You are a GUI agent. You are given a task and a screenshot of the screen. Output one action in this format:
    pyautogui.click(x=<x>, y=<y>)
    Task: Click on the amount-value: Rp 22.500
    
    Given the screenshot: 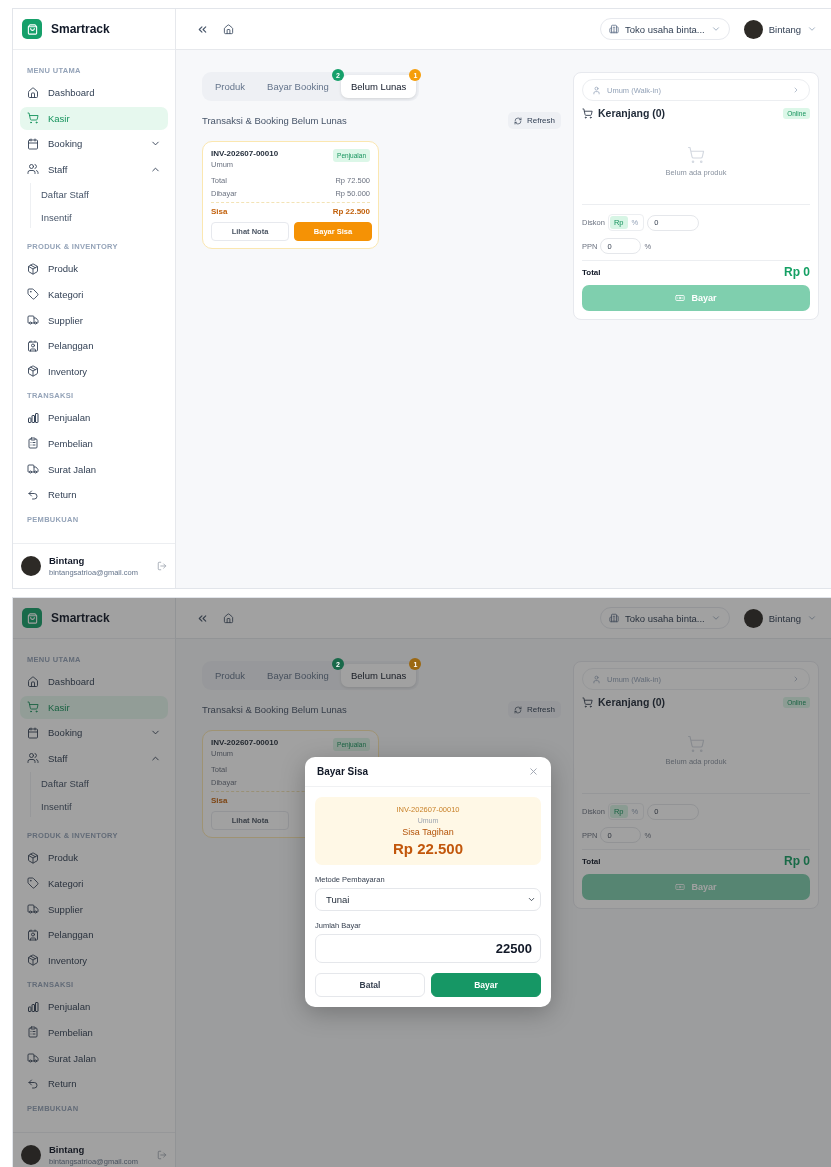 What is the action you would take?
    pyautogui.click(x=427, y=848)
    